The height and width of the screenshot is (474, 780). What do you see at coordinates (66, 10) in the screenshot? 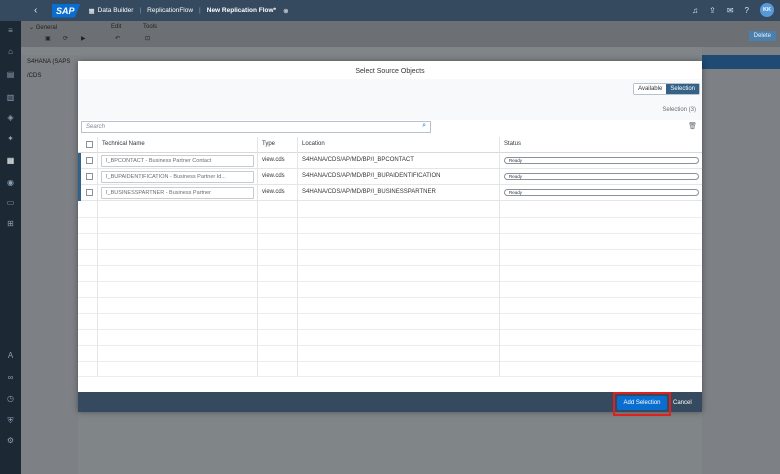
I see `sap-logo: SAP` at bounding box center [66, 10].